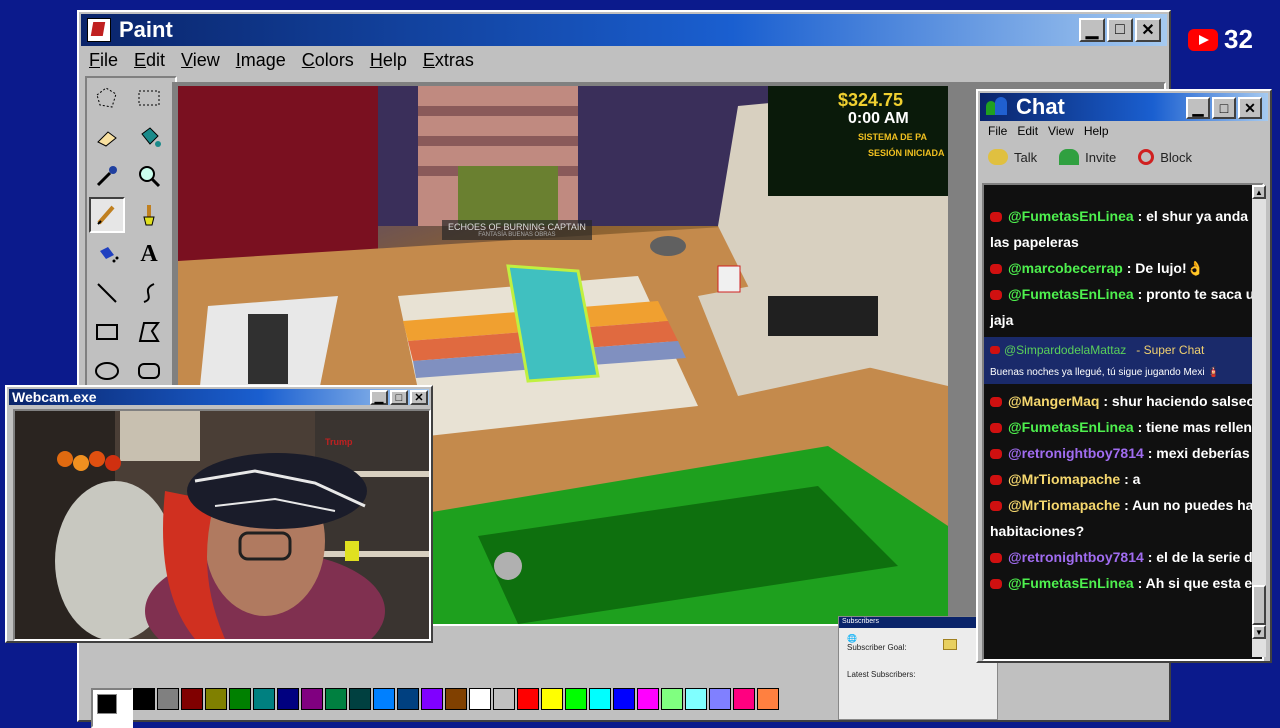  Describe the element at coordinates (1123, 505) in the screenshot. I see `chat-message: @MrTiomapache : Aun no puedes hacer ma` at that location.